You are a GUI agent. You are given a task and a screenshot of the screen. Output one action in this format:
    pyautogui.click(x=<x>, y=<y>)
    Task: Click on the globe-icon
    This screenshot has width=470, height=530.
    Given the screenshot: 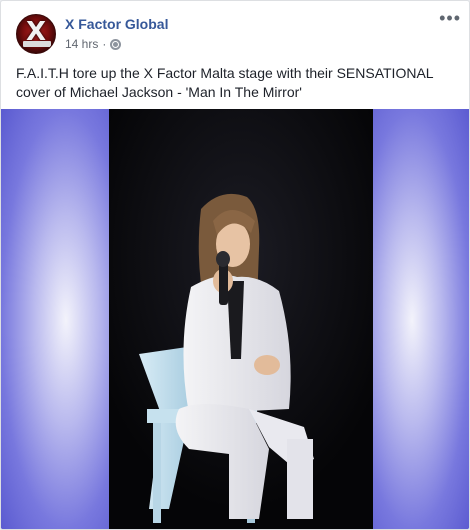 What is the action you would take?
    pyautogui.click(x=116, y=44)
    